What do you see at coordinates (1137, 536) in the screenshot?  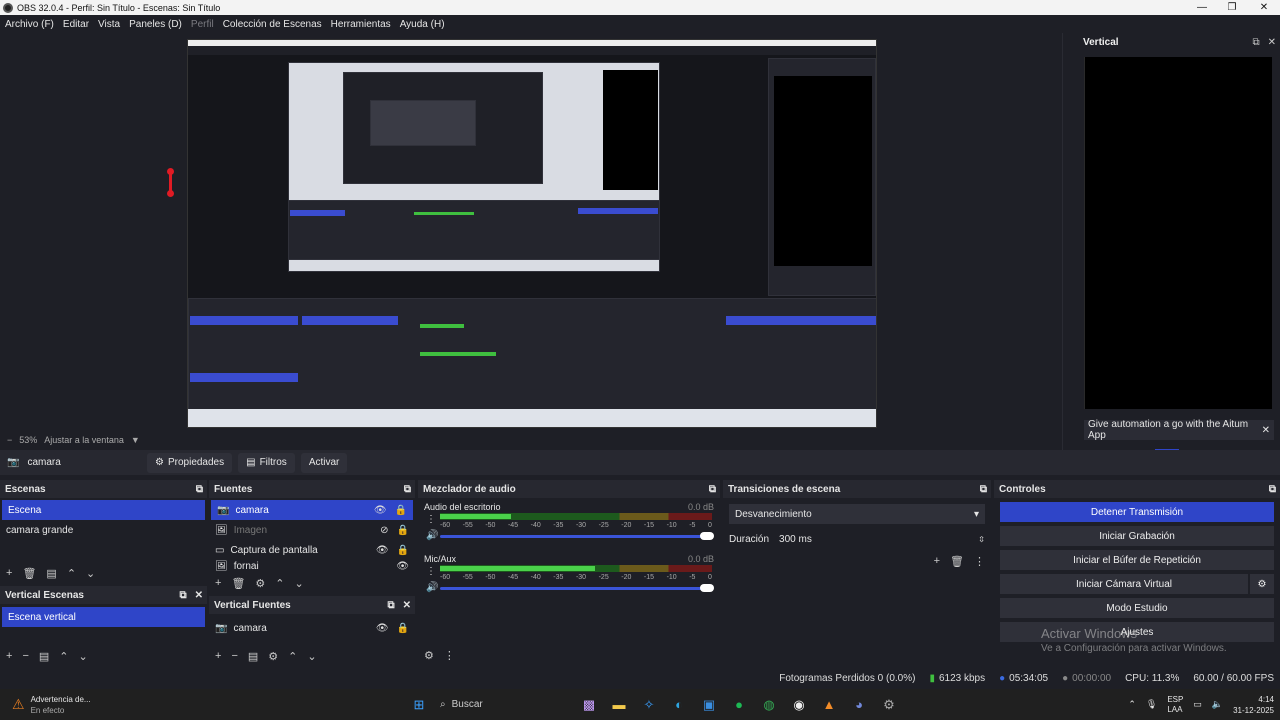 I see `start-recording-button: Iniciar Grabación` at bounding box center [1137, 536].